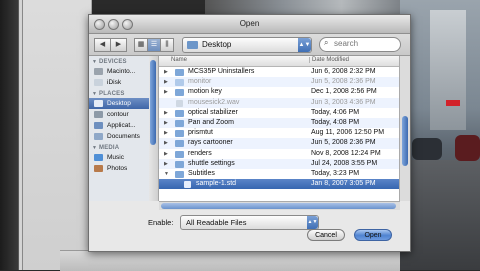  I want to click on photos-icon, so click(98, 168).